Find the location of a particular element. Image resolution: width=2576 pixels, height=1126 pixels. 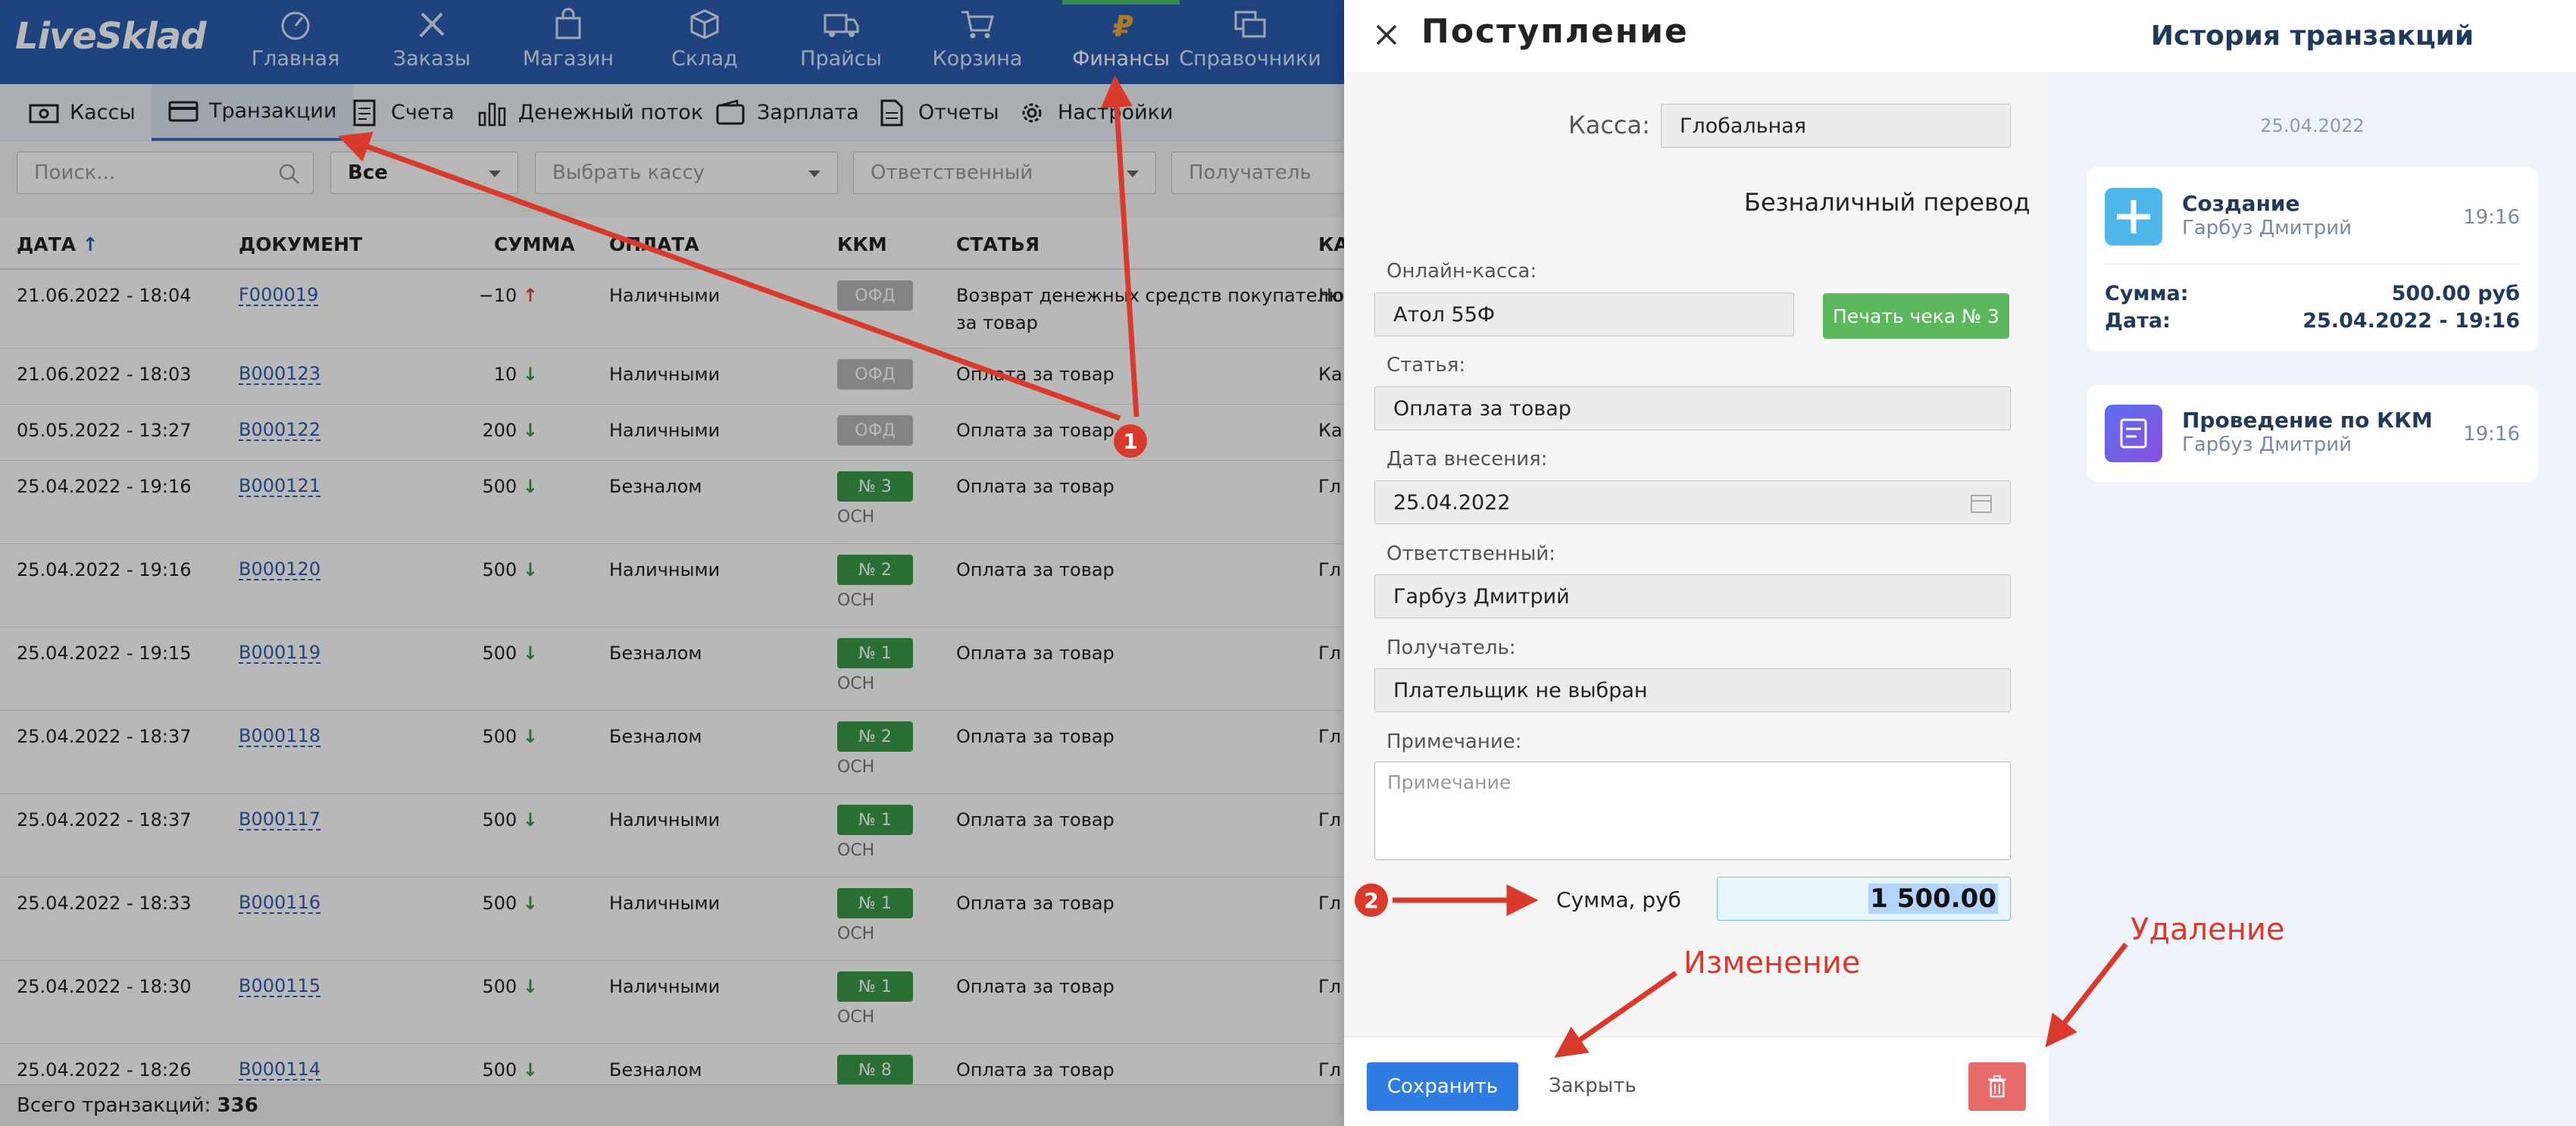

modal-title: Поступление is located at coordinates (1555, 32).